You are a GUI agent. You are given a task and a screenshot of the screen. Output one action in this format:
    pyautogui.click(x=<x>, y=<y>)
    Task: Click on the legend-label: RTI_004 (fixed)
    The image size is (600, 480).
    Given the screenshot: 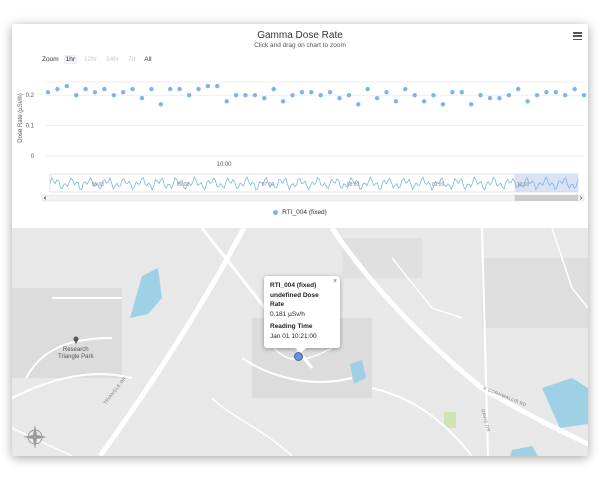 What is the action you would take?
    pyautogui.click(x=304, y=212)
    